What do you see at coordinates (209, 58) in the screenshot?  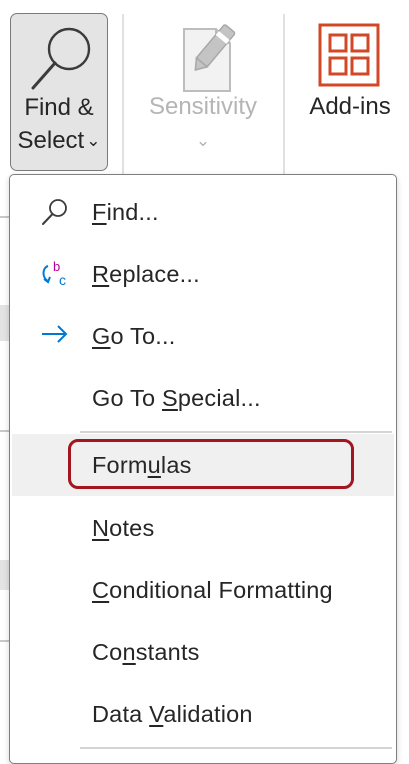 I see `sensitivity-label-icon` at bounding box center [209, 58].